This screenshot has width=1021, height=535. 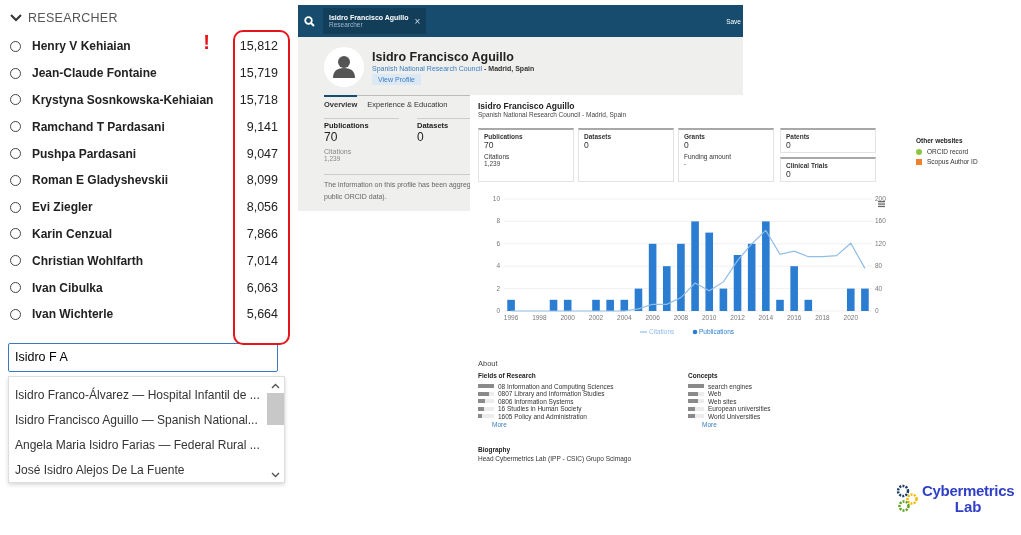 What do you see at coordinates (72, 233) in the screenshot?
I see `researcher-name: Karin Cenzual` at bounding box center [72, 233].